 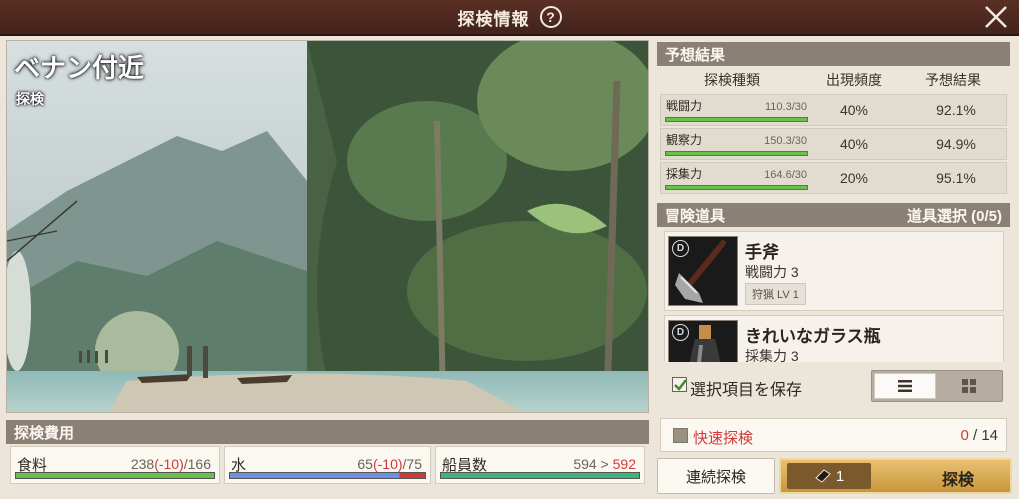 What do you see at coordinates (996, 17) in the screenshot?
I see `close-icon` at bounding box center [996, 17].